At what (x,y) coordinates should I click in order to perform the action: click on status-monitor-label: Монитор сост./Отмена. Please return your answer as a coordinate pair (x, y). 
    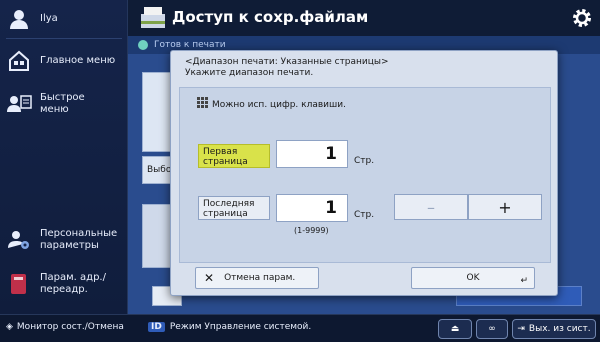
    Looking at the image, I should click on (70, 327).